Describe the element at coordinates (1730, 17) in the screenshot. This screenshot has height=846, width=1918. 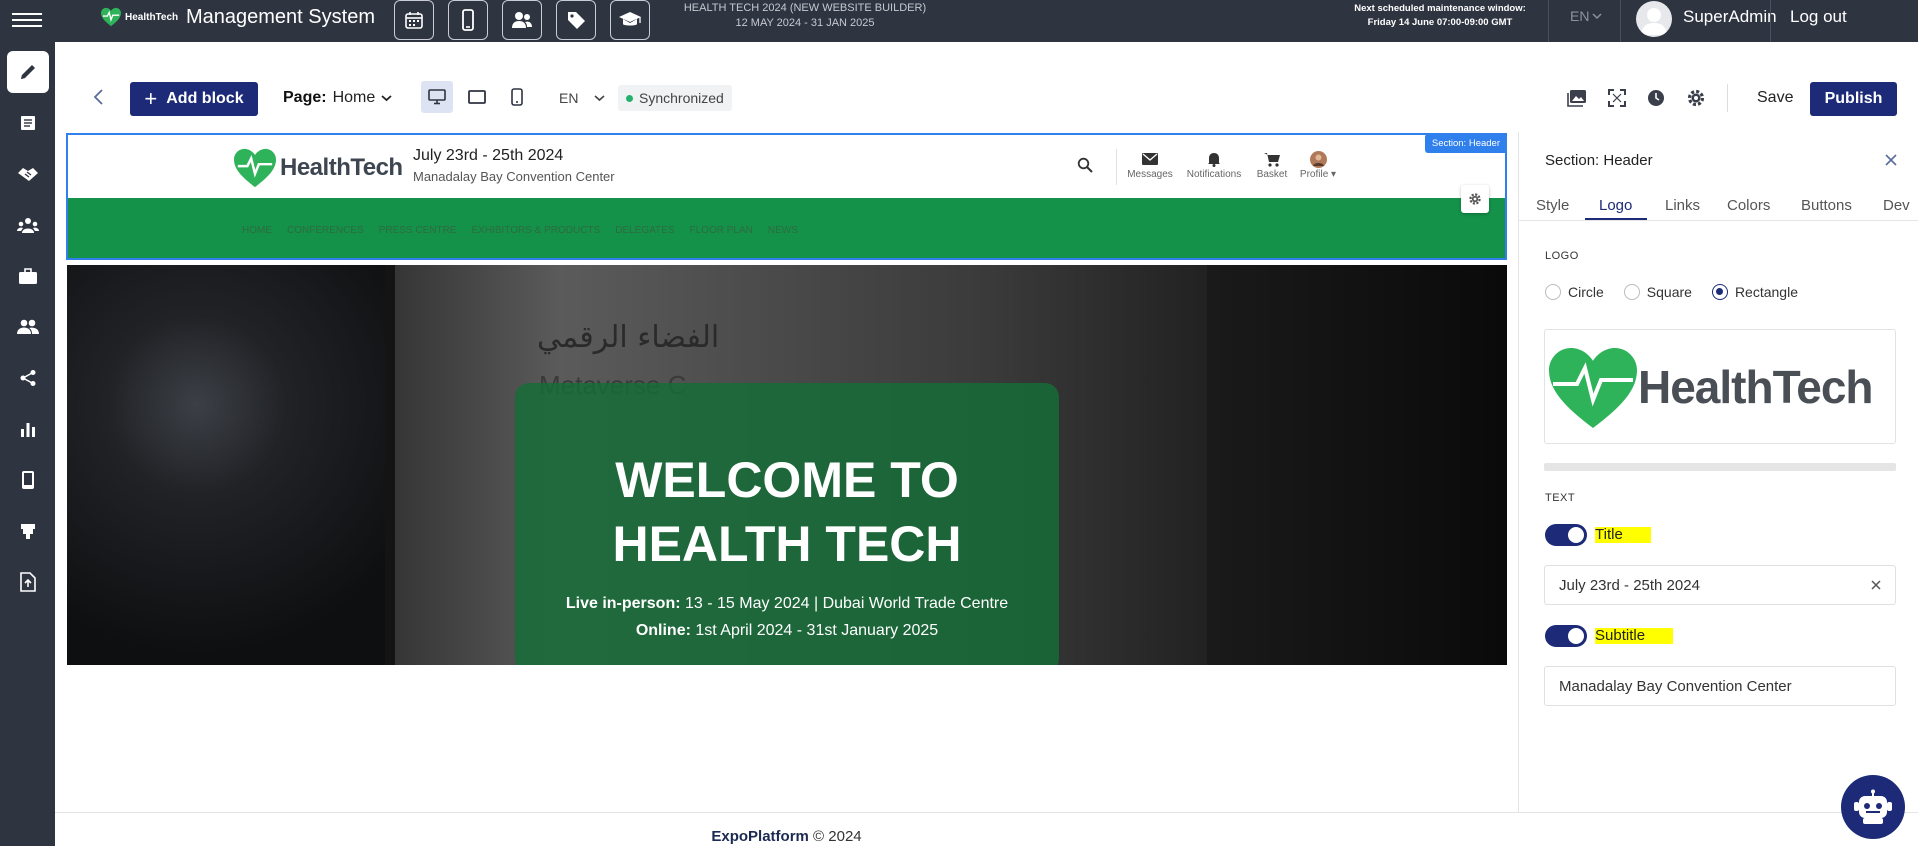
I see `user-name: SuperAdmin` at that location.